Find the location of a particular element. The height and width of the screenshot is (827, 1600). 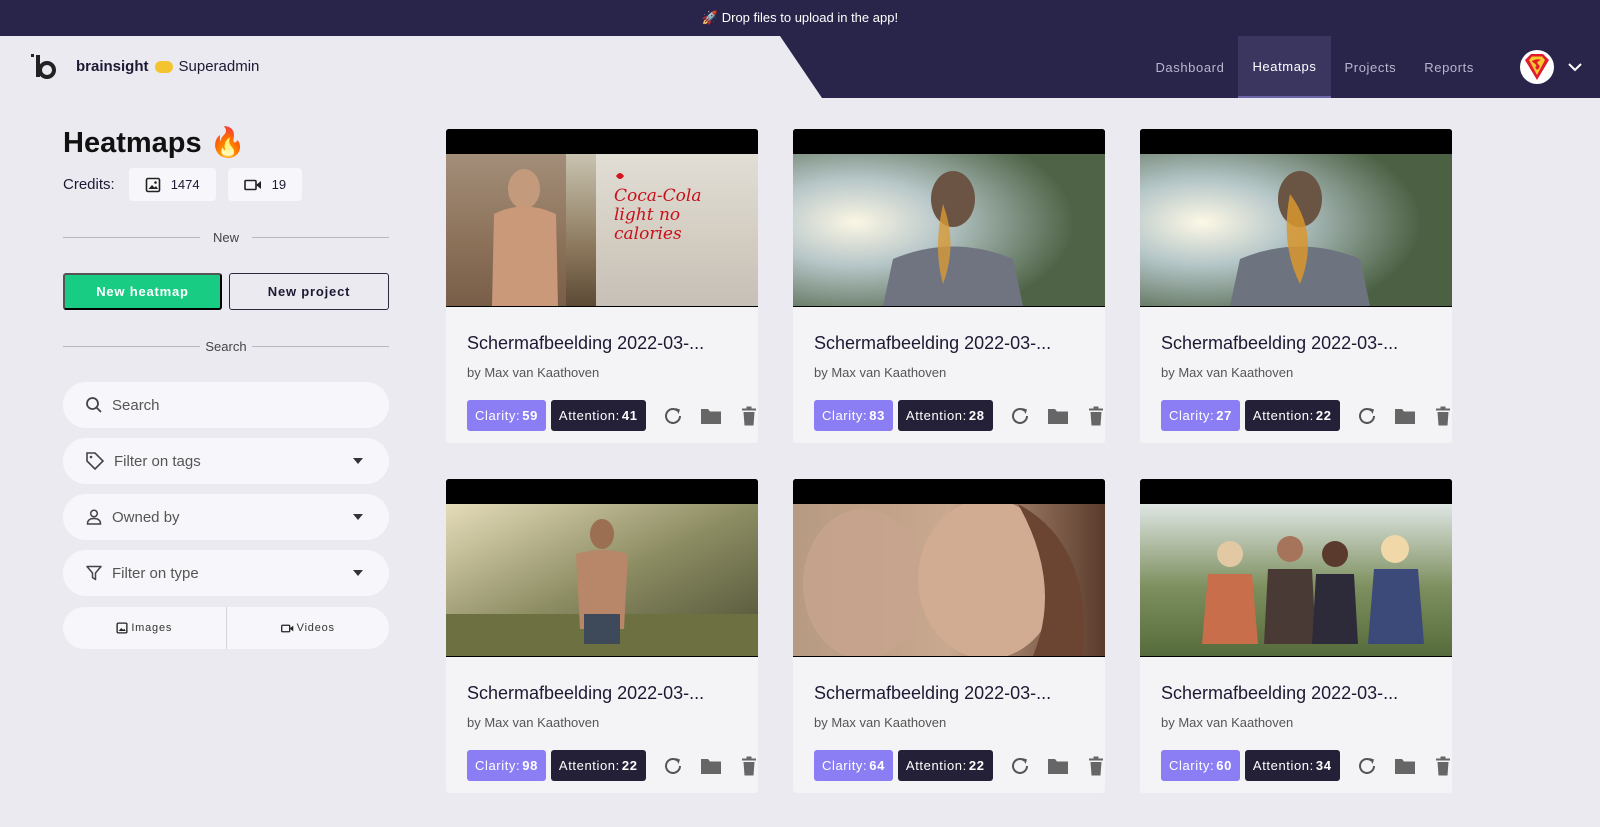

card-meta: Clarity: 59 Attention: 41 is located at coordinates (612, 415).